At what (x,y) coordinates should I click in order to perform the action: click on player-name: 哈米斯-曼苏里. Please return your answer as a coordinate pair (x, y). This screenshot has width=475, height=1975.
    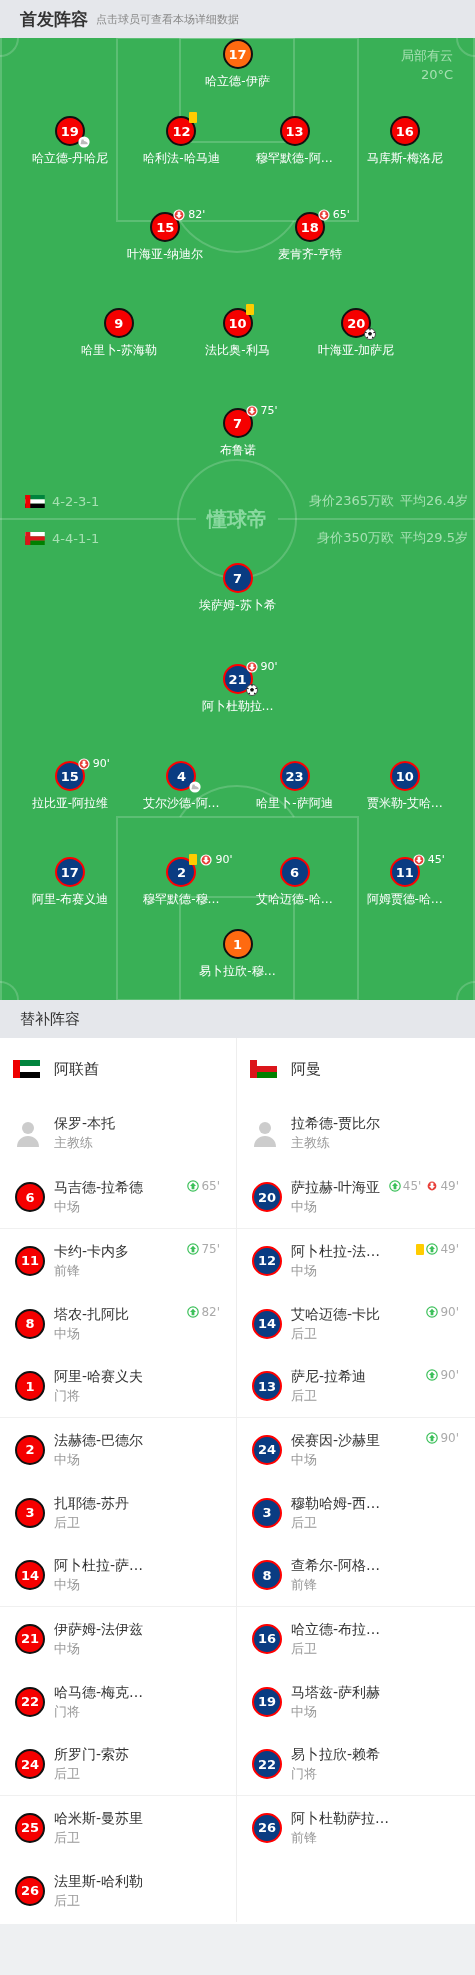
    Looking at the image, I should click on (134, 1817).